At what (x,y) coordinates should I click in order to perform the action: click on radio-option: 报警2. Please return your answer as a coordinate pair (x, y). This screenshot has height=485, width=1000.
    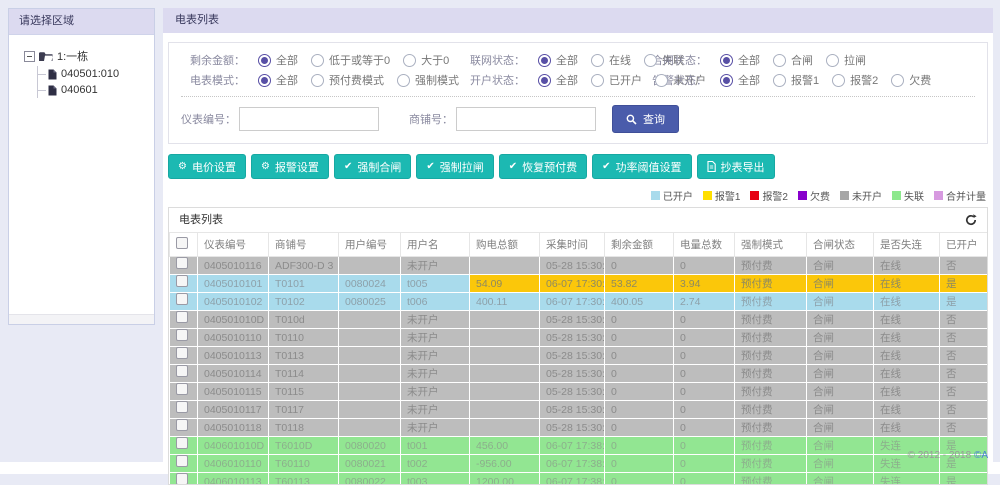
    Looking at the image, I should click on (855, 80).